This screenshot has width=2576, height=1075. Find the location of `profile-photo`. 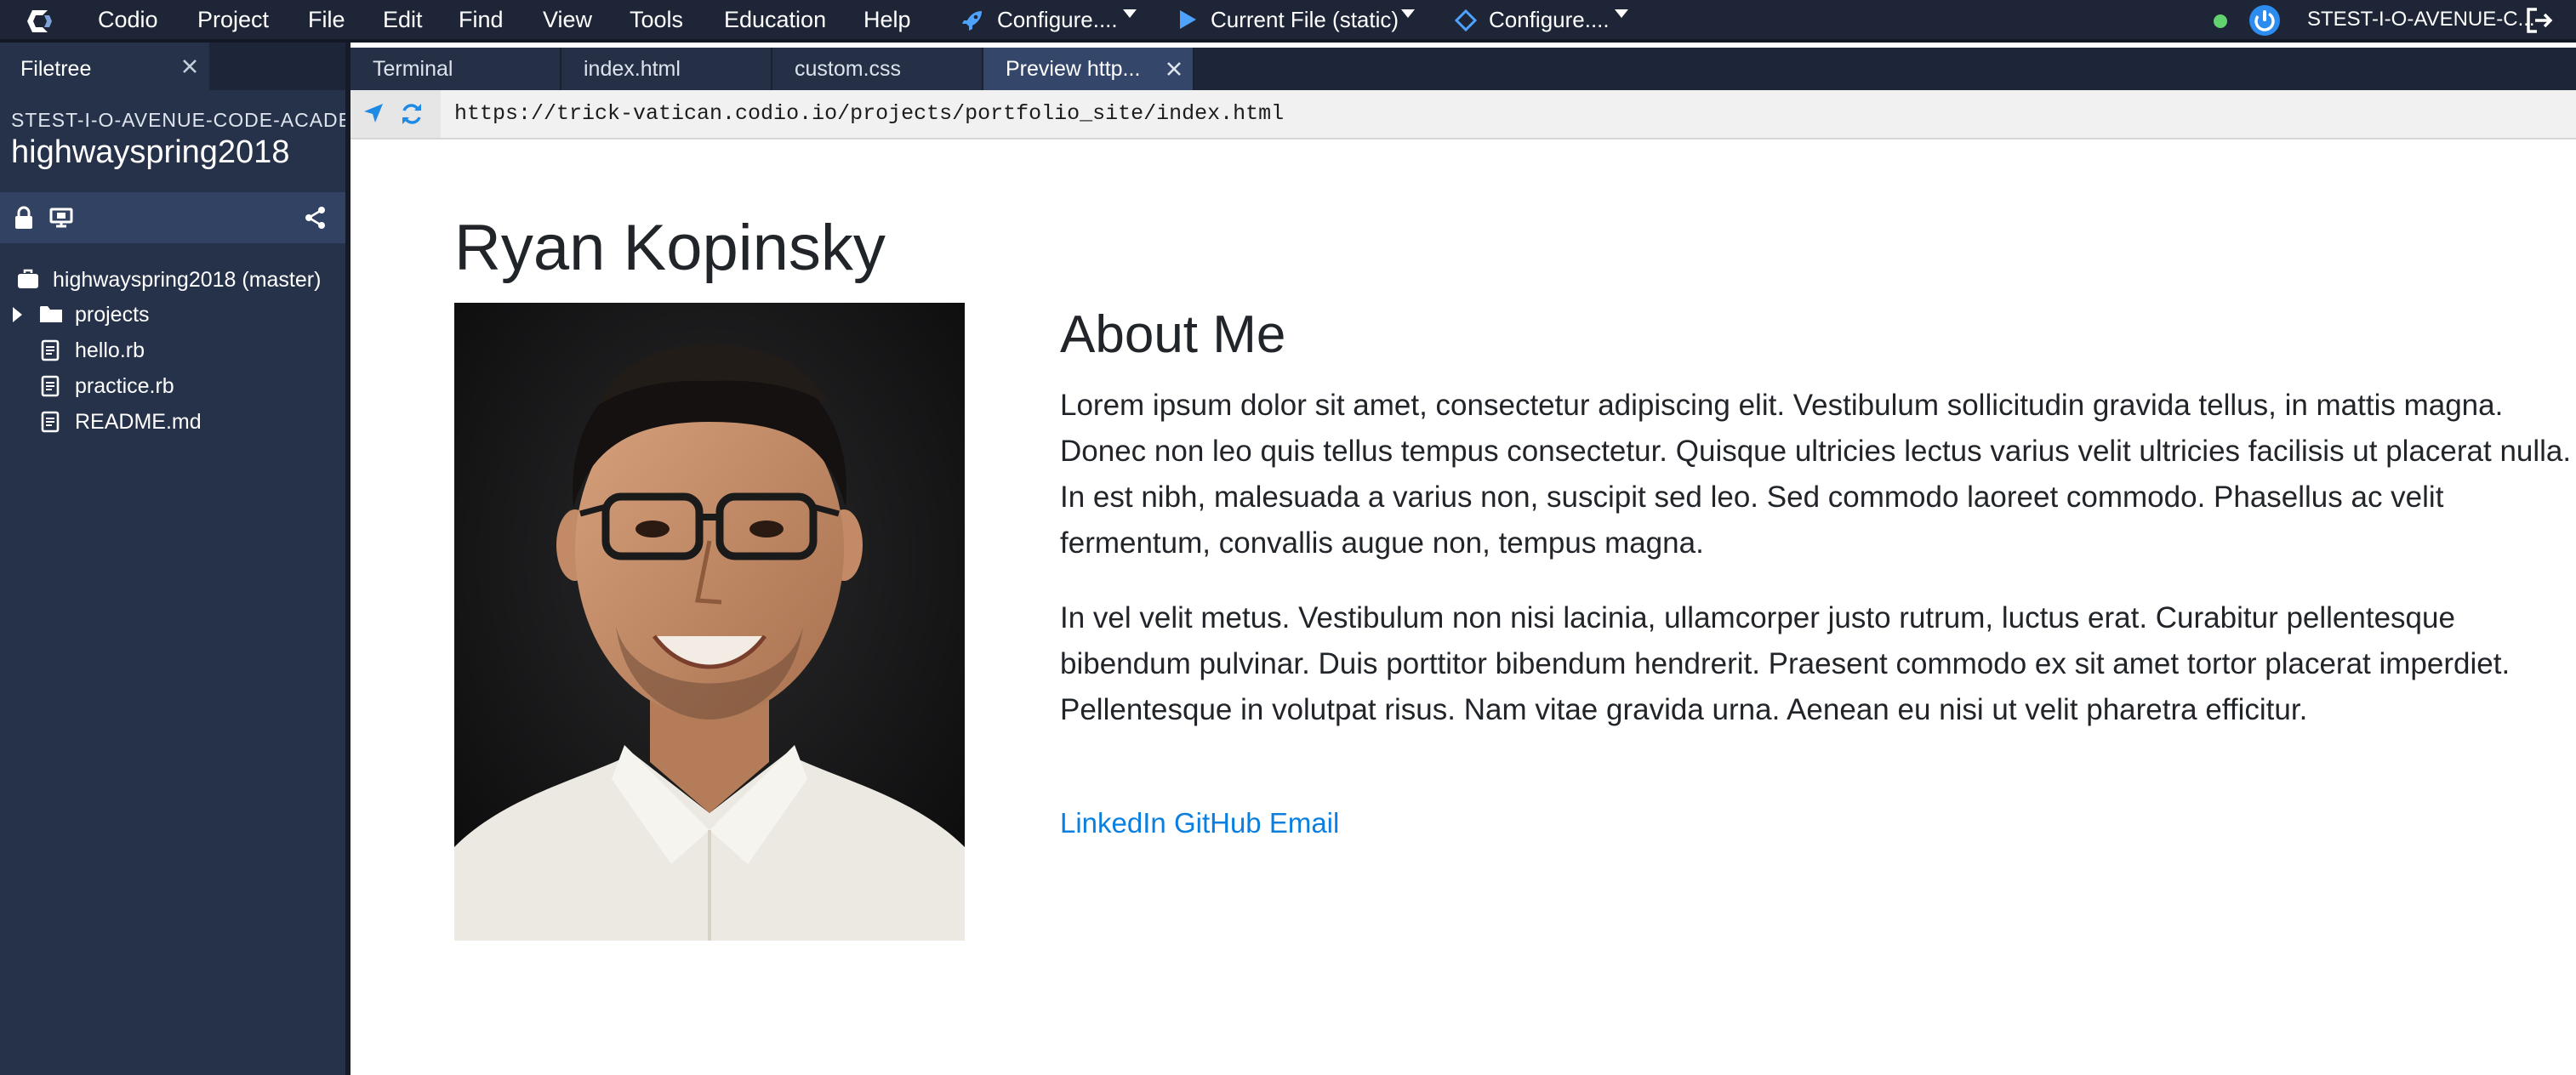

profile-photo is located at coordinates (709, 622).